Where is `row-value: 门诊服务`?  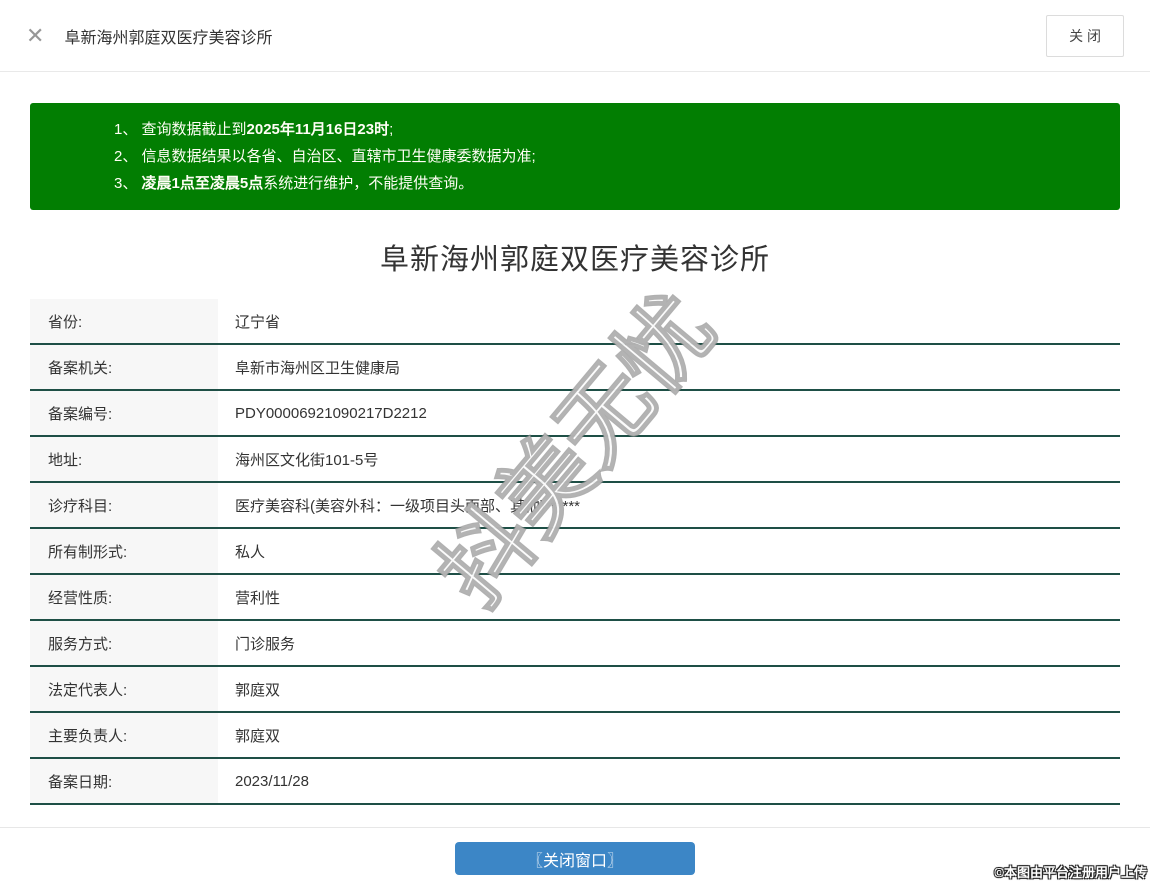 row-value: 门诊服务 is located at coordinates (265, 644).